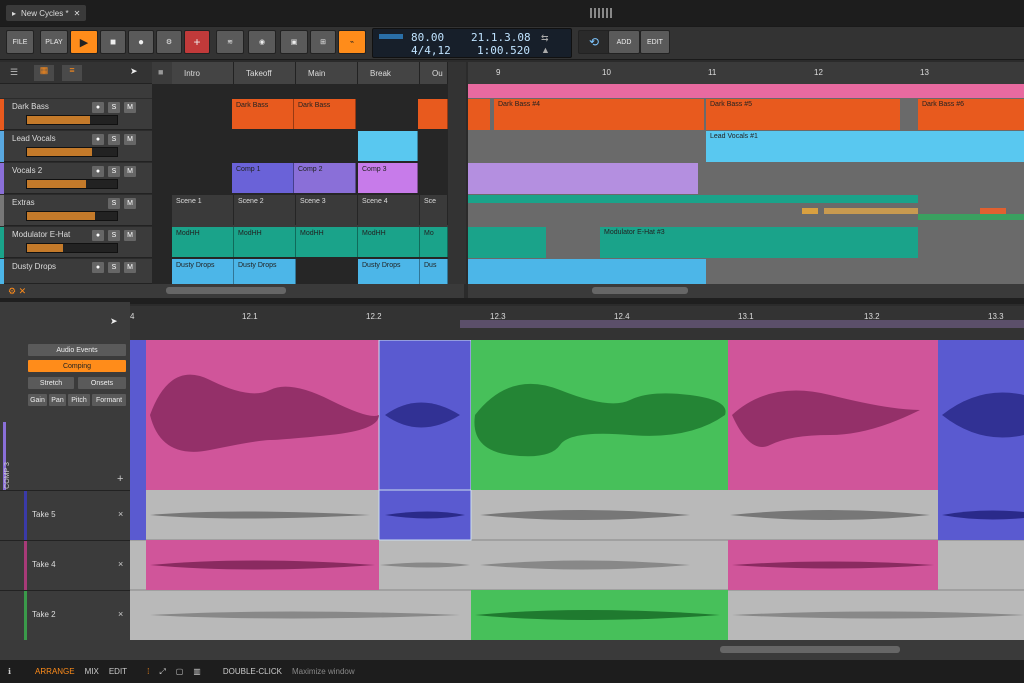  Describe the element at coordinates (545, 50) in the screenshot. I see `metro-icon: ▲` at that location.